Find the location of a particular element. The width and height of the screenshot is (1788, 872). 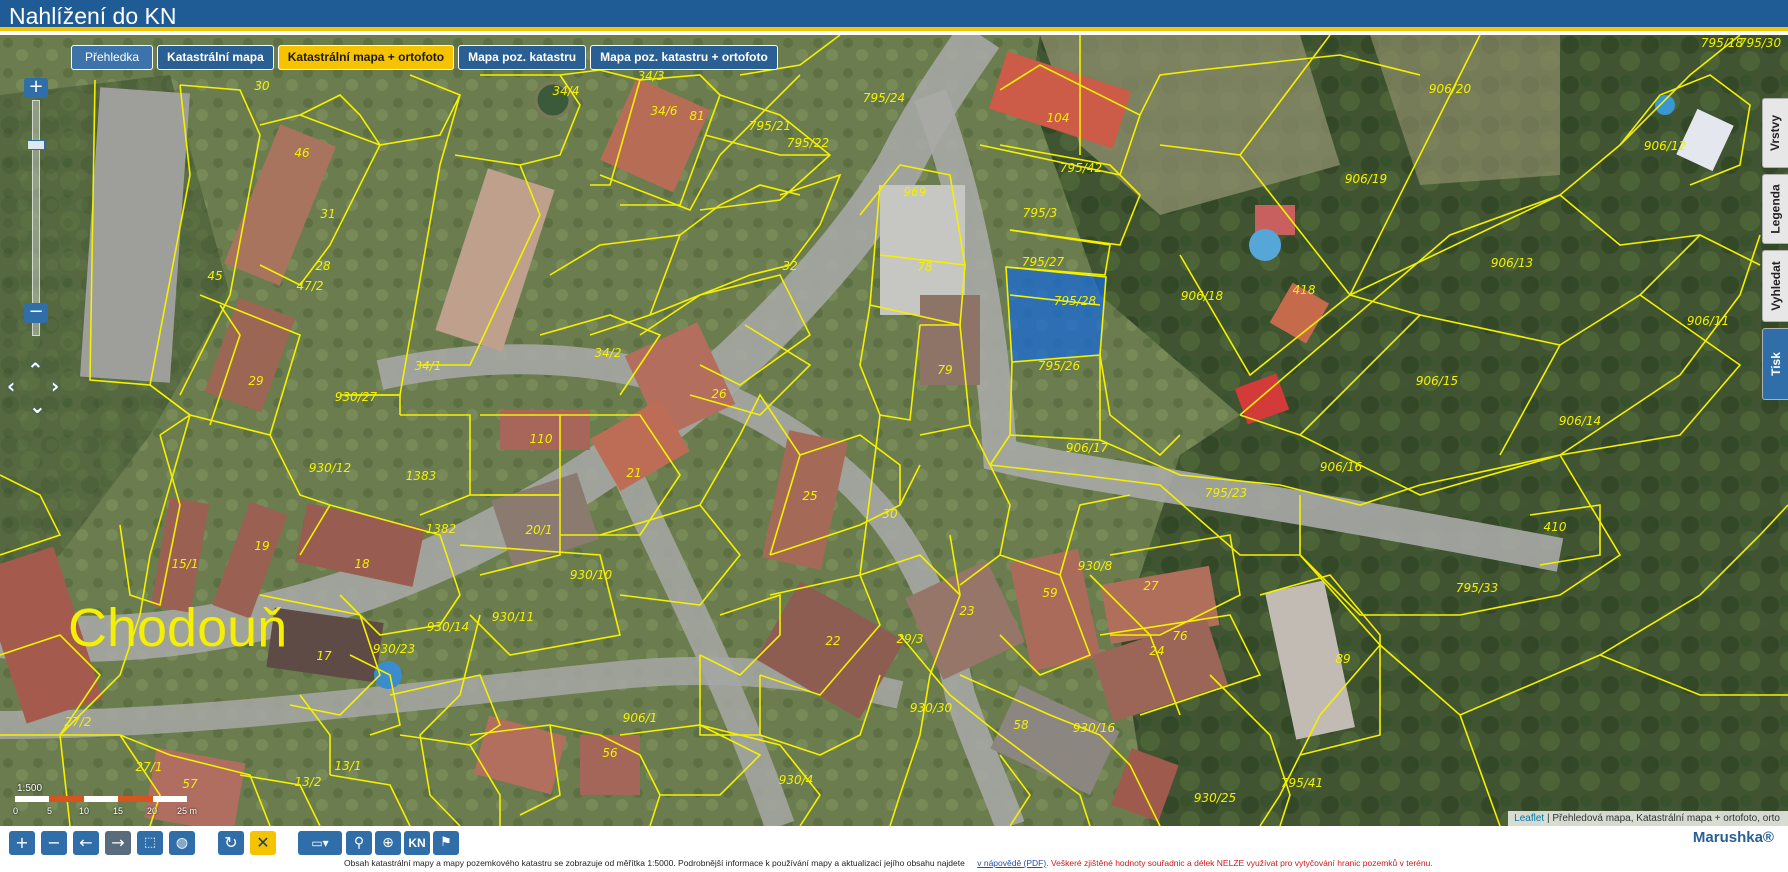

parcel-number-label: 906/13 is located at coordinates (1512, 263).